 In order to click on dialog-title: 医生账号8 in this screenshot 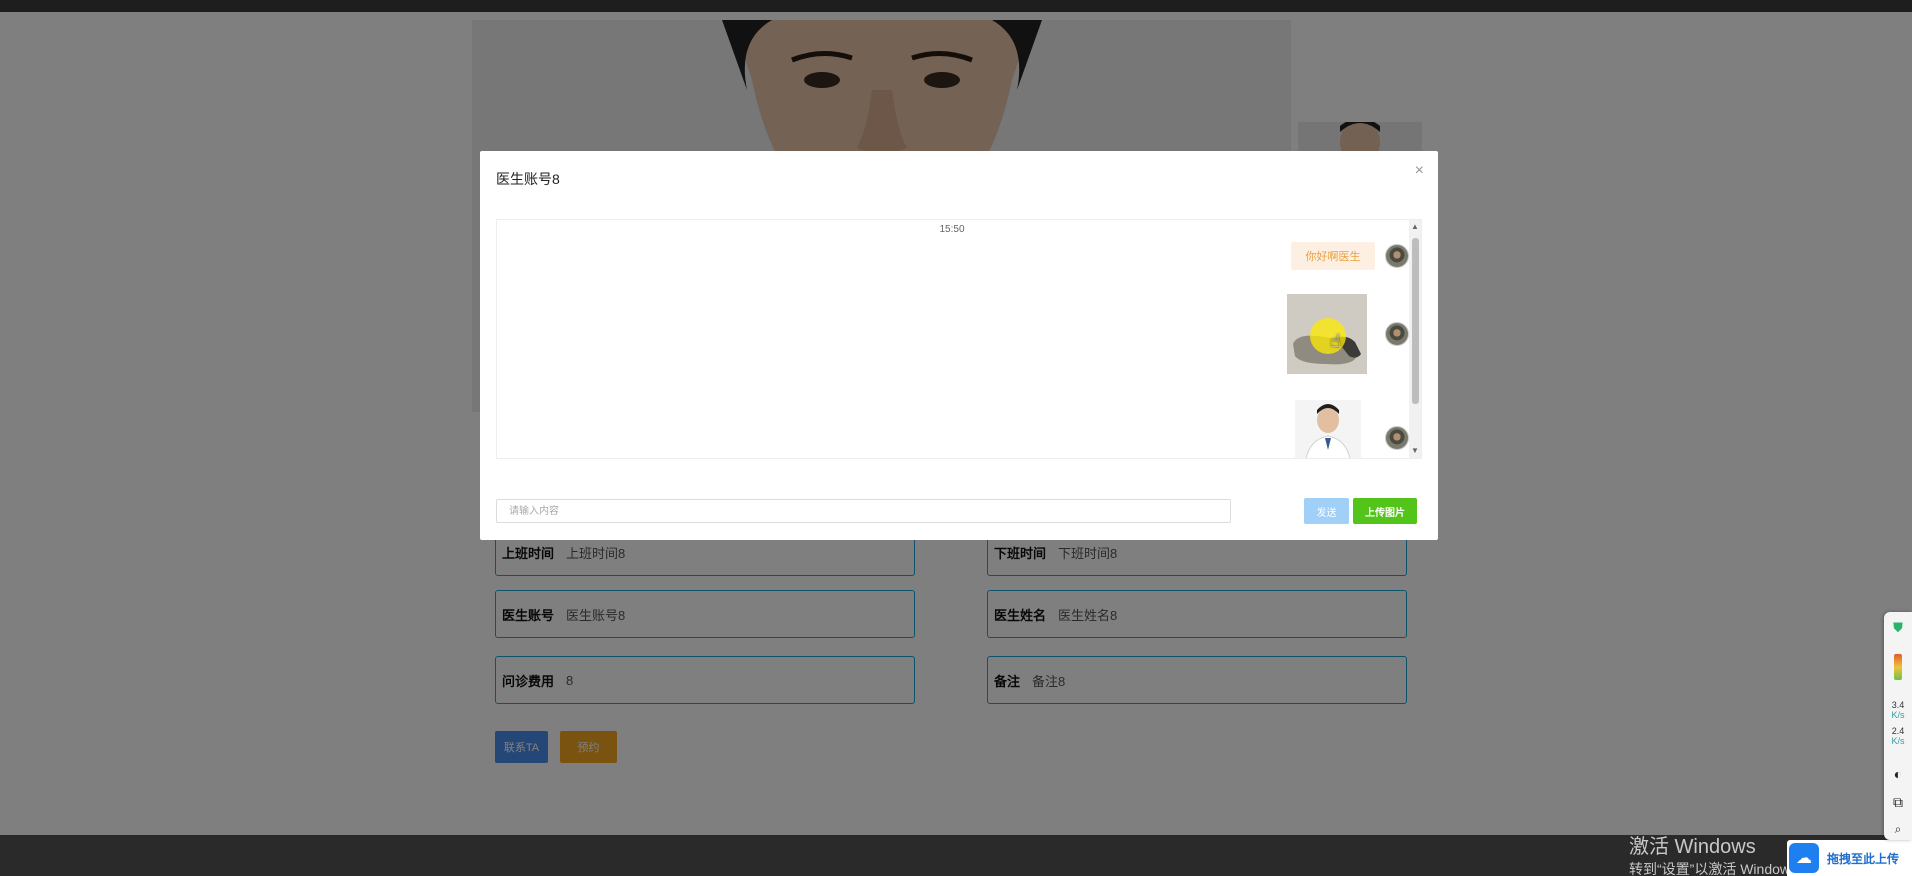, I will do `click(528, 179)`.